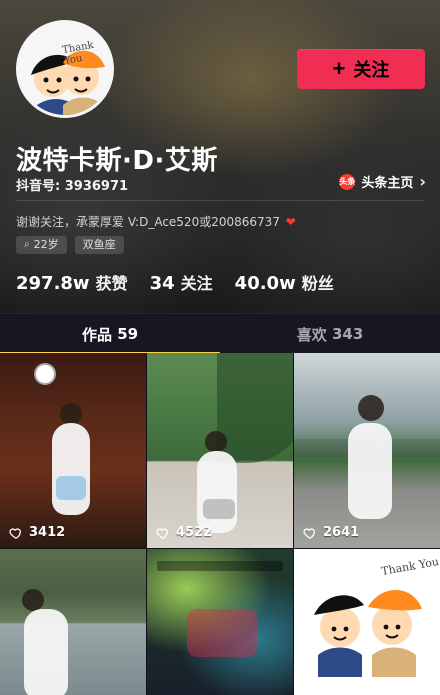  I want to click on tag-age-text: 22岁, so click(46, 244).